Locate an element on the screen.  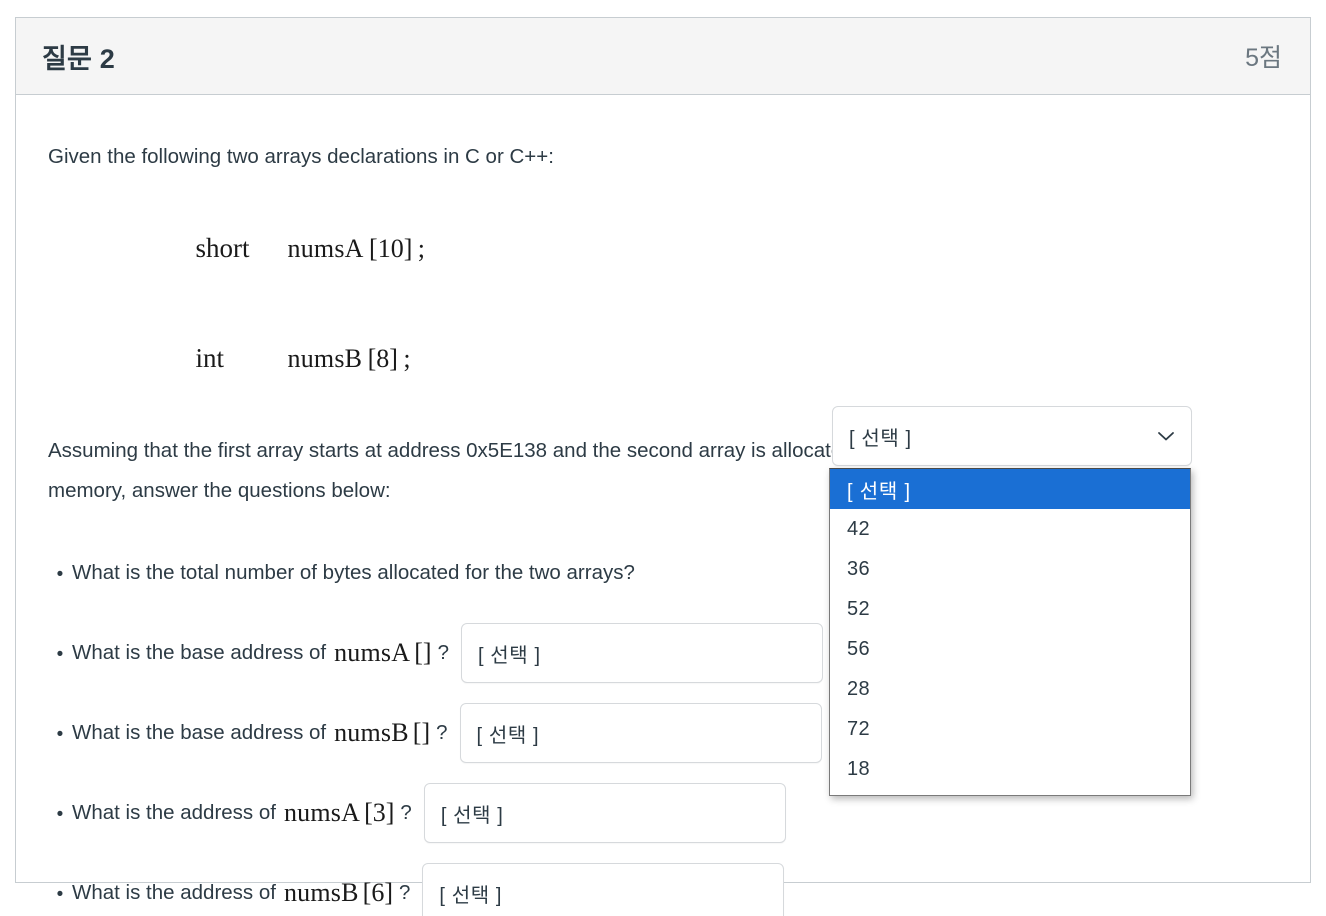
declaration-row: int numsB [8] ; is located at coordinates (704, 358).